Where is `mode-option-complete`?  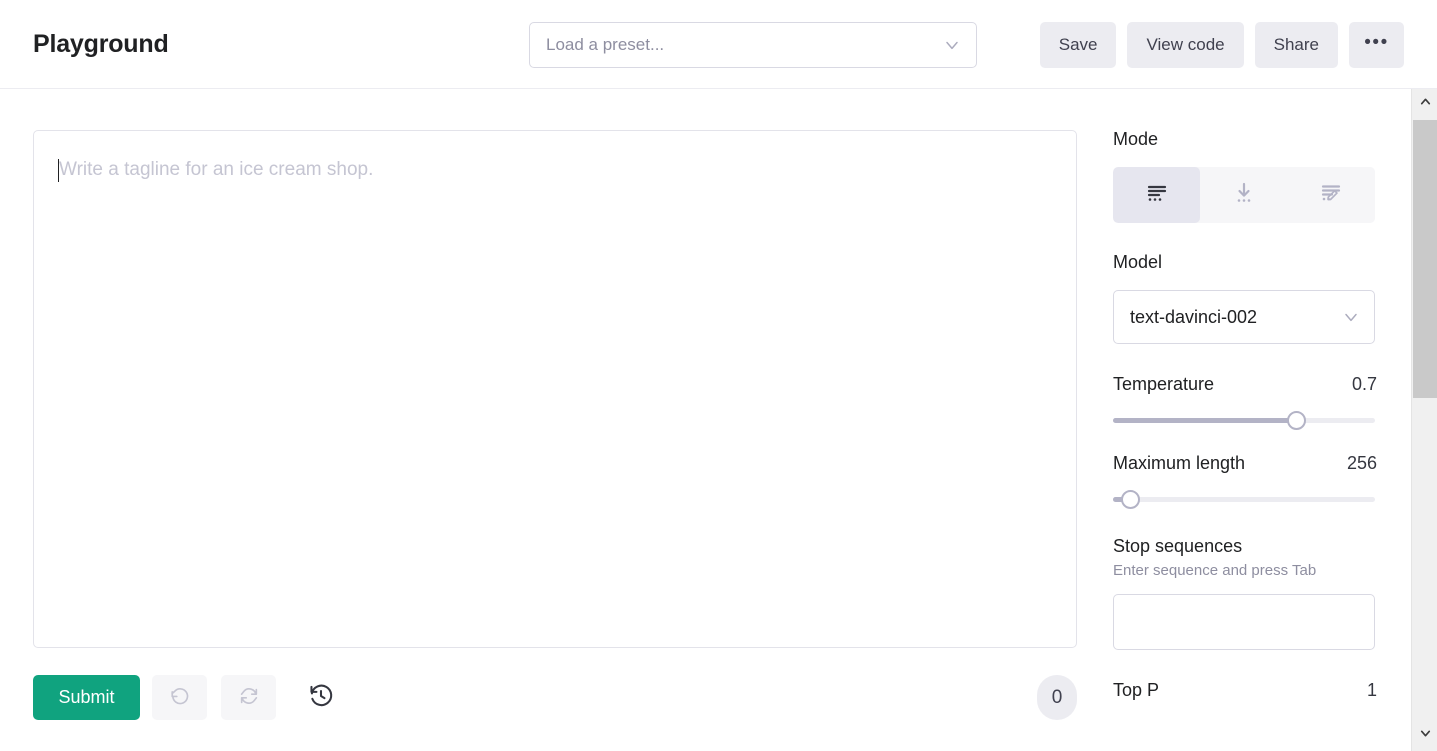
mode-option-complete is located at coordinates (1157, 195).